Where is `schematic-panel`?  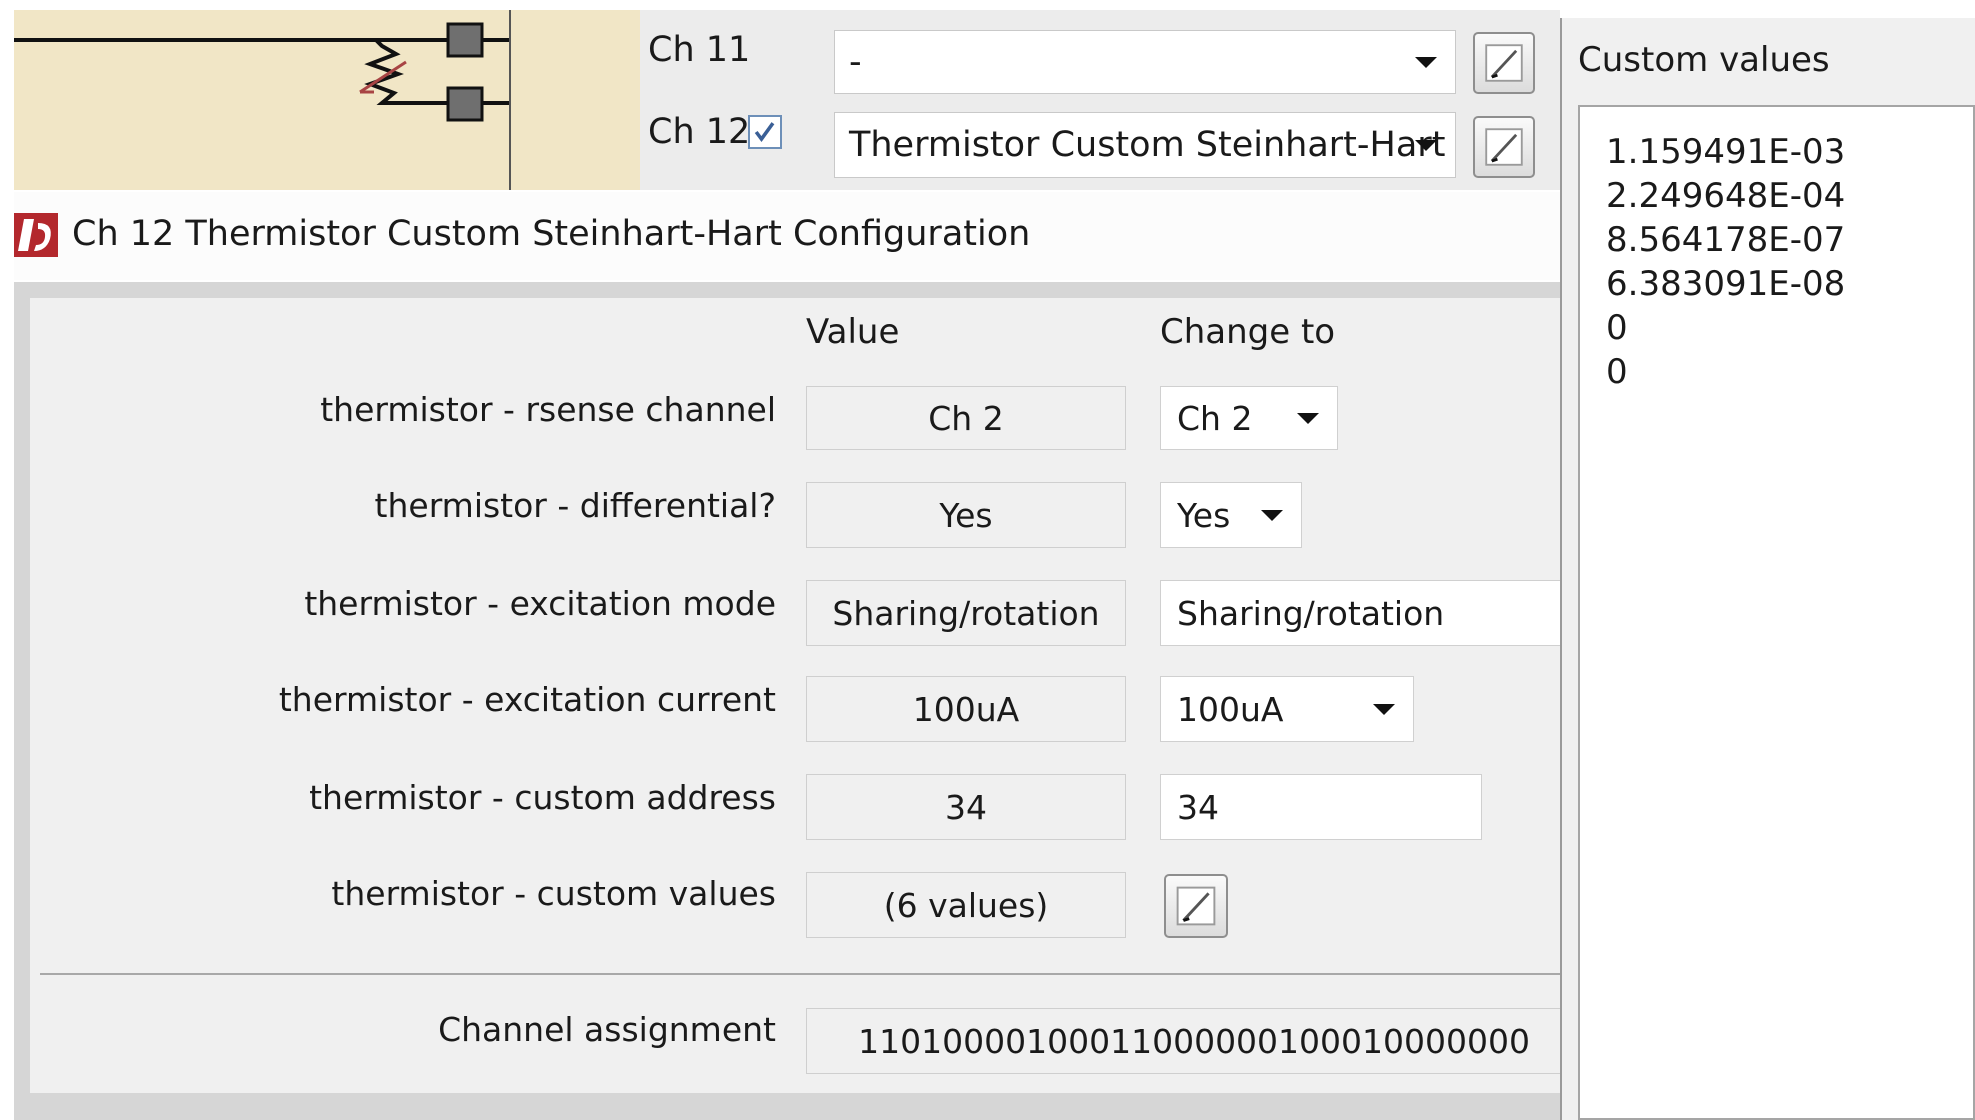 schematic-panel is located at coordinates (327, 100).